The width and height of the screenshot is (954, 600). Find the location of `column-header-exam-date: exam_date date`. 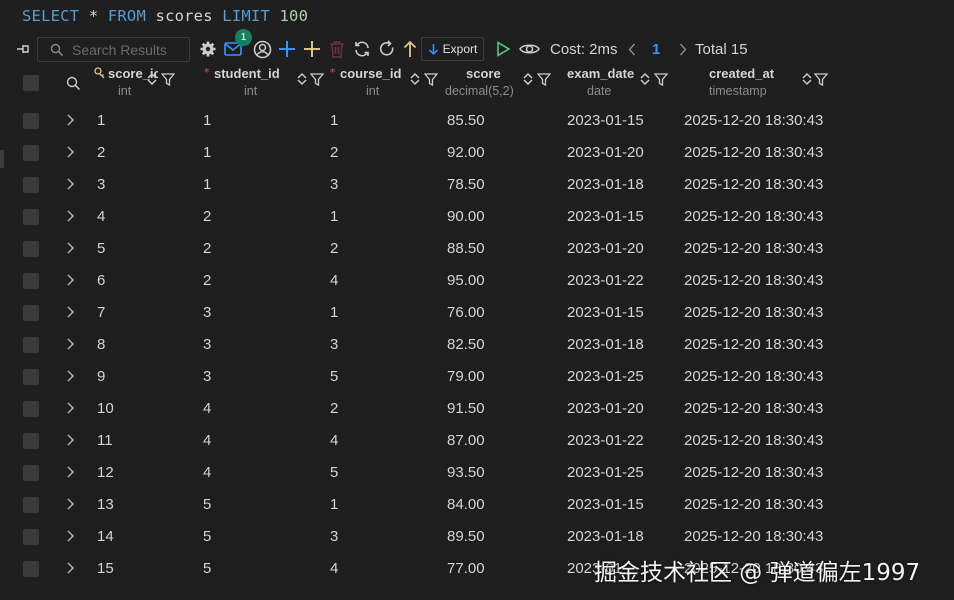

column-header-exam-date: exam_date date is located at coordinates (625, 84).